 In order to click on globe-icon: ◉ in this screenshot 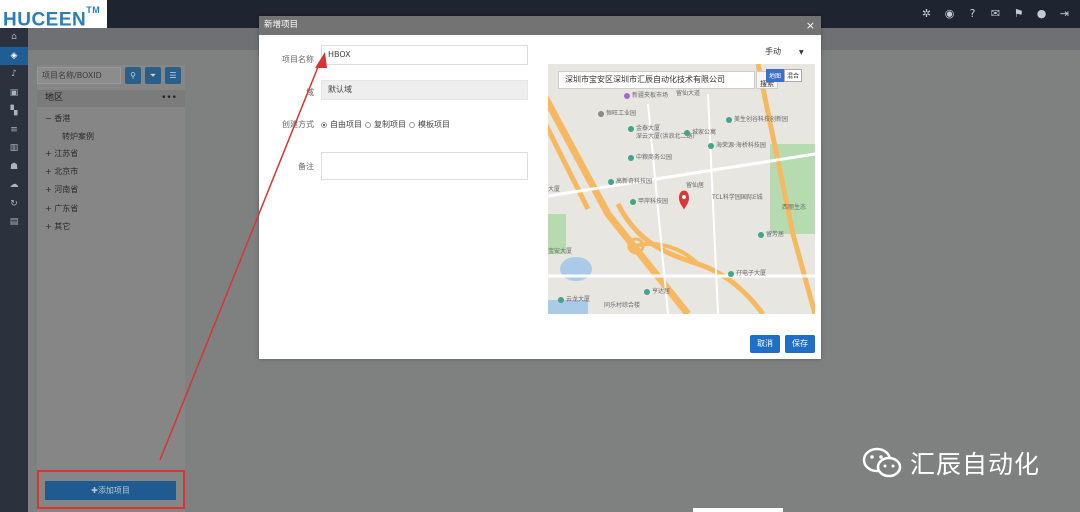, I will do `click(949, 14)`.